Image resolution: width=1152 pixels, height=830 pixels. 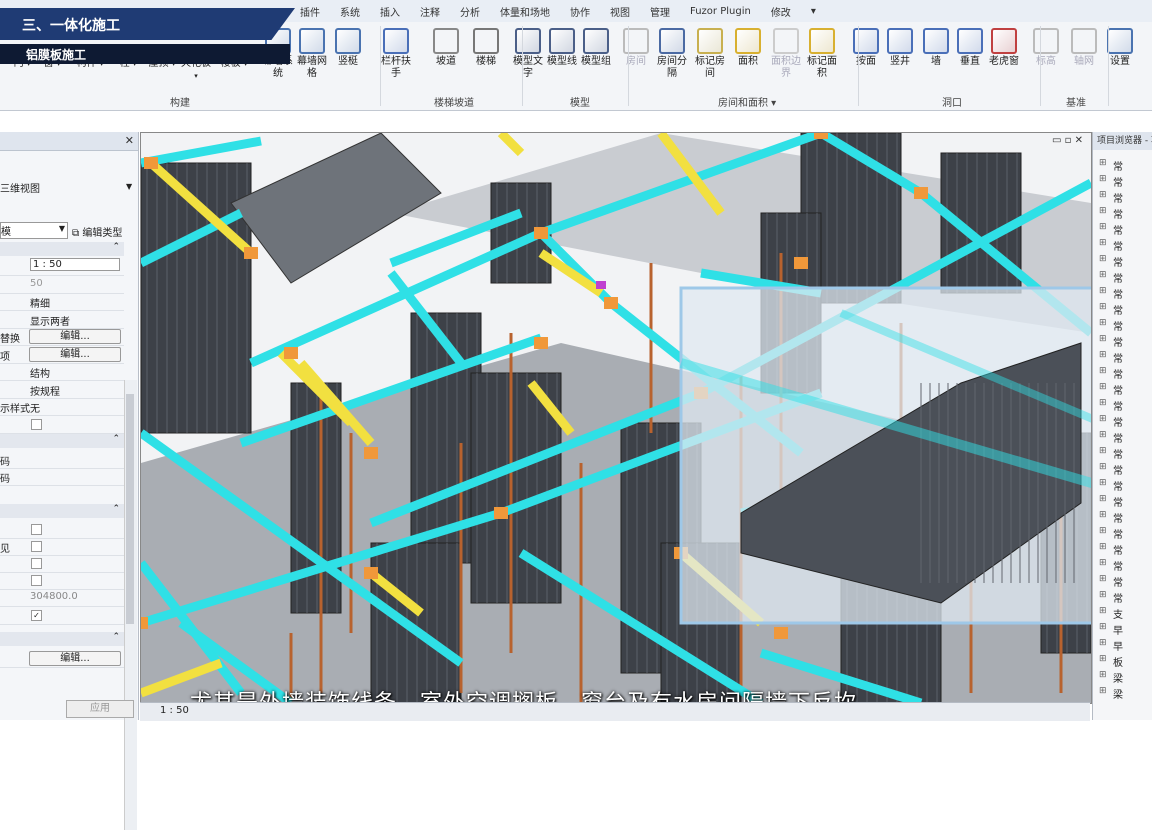 I want to click on property-row: 50, so click(x=62, y=285).